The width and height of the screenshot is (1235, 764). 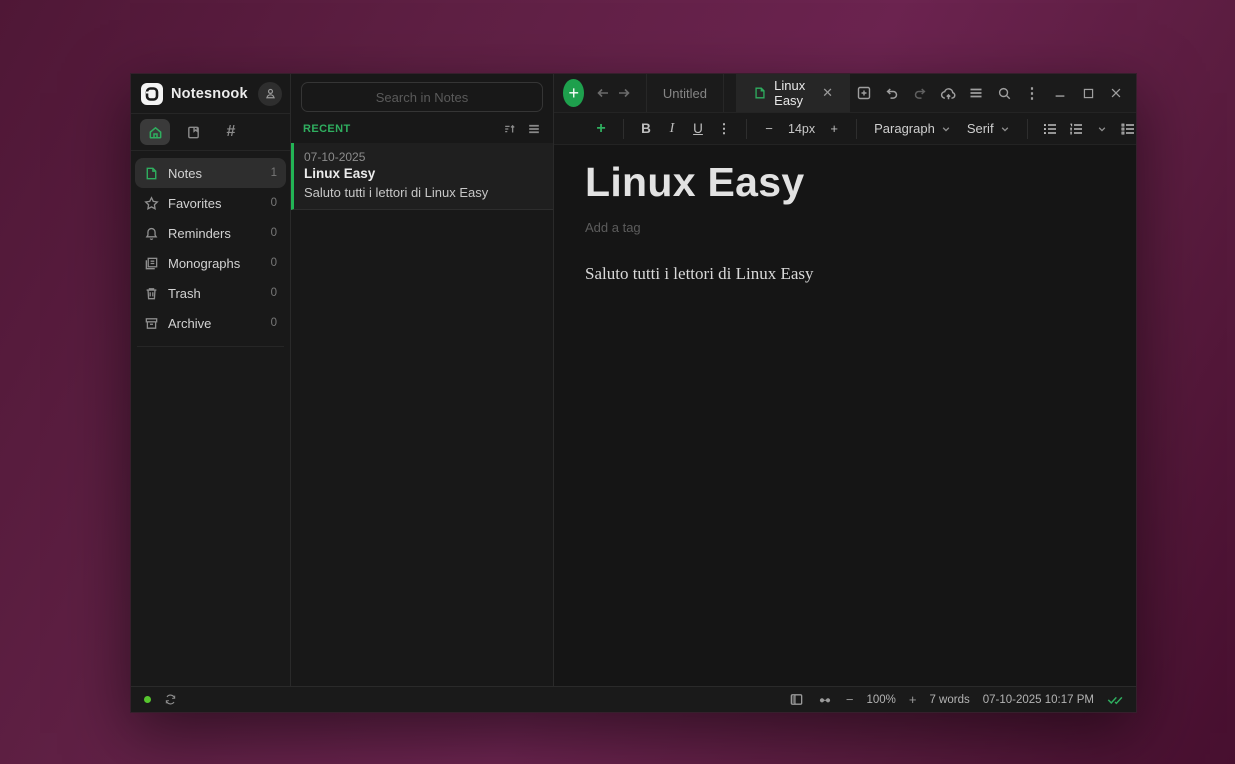 What do you see at coordinates (825, 700) in the screenshot?
I see `focus-mode-icon` at bounding box center [825, 700].